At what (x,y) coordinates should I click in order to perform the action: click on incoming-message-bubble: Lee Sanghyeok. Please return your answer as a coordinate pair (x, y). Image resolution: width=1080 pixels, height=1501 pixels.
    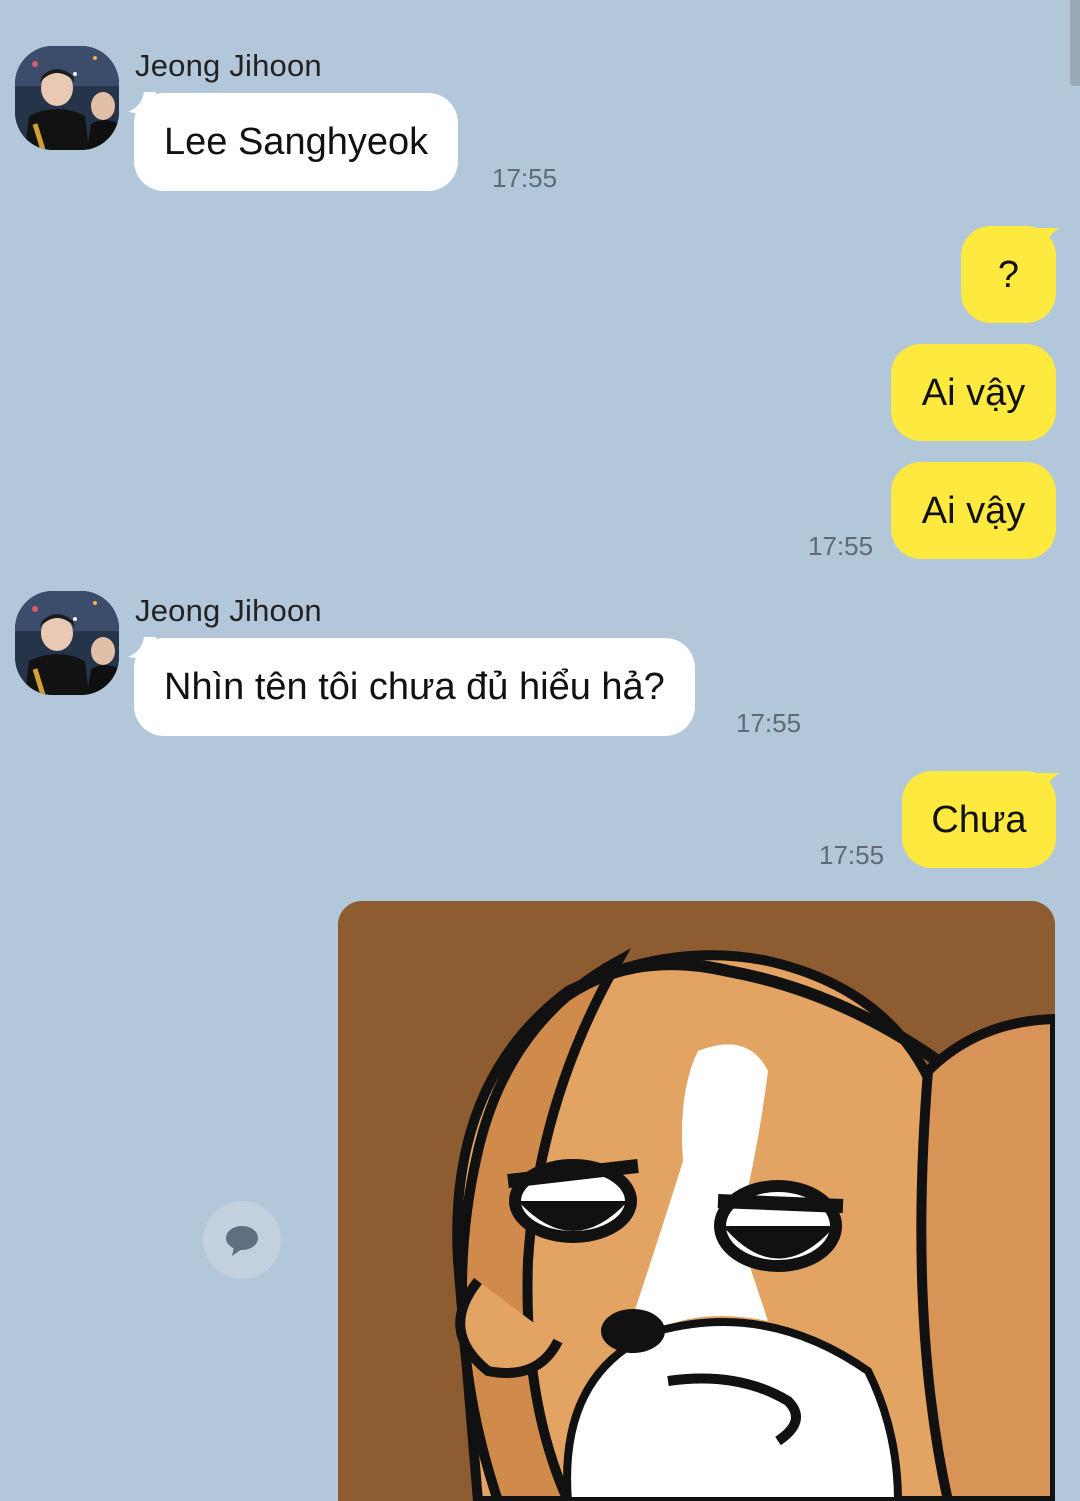
    Looking at the image, I should click on (296, 142).